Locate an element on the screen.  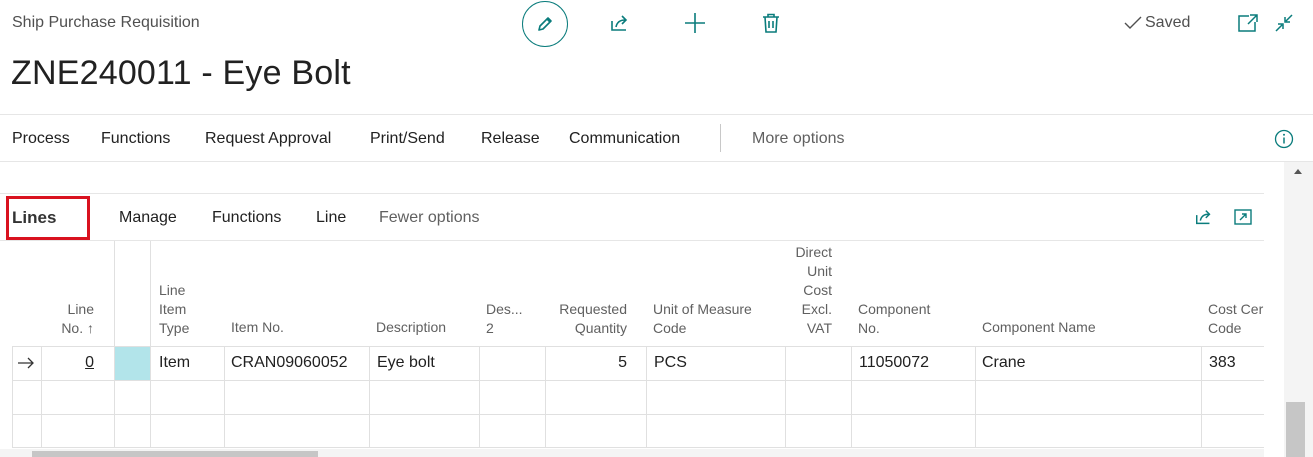
cell-requested-quantity: 5 is located at coordinates (589, 363).